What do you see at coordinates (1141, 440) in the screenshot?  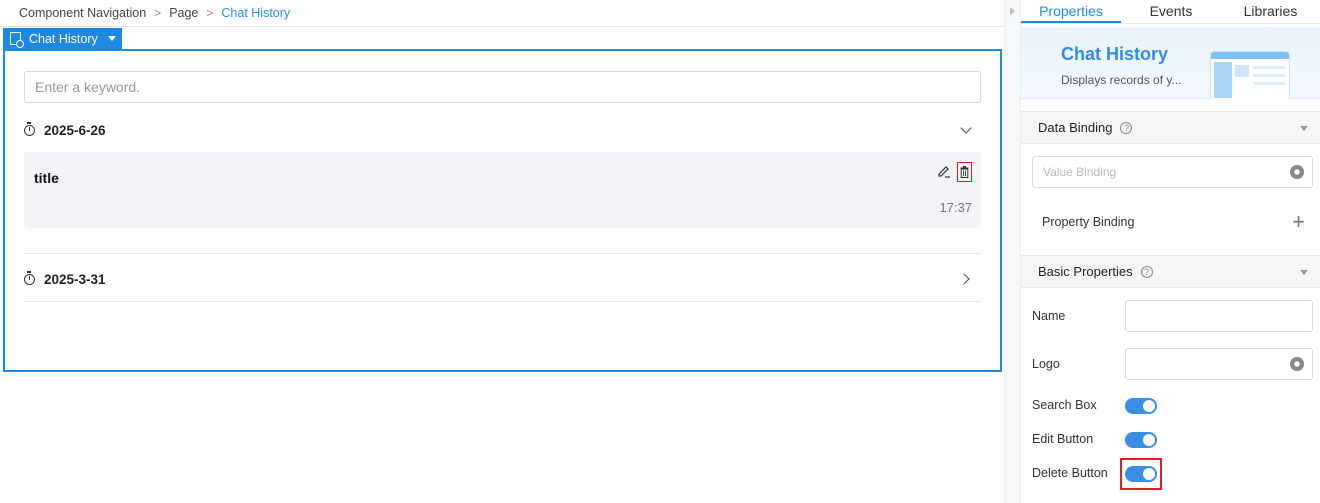 I see `edit-button-toggle` at bounding box center [1141, 440].